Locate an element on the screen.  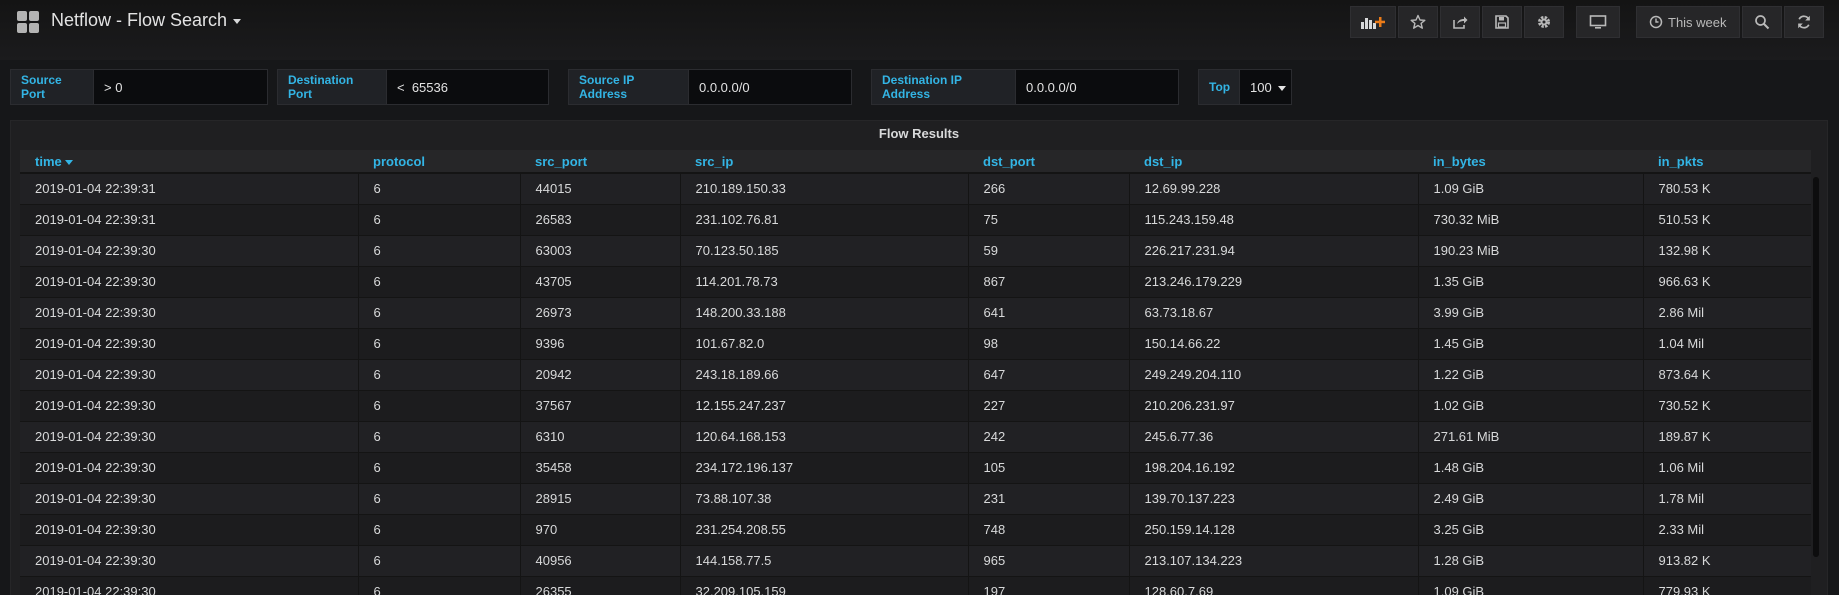
cell-in-pkts: 1.06 Mil is located at coordinates (1727, 467).